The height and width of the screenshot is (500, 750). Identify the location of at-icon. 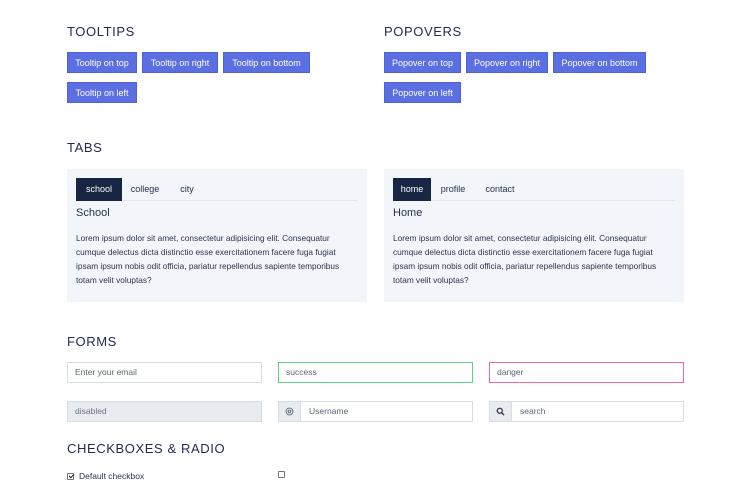
(289, 411).